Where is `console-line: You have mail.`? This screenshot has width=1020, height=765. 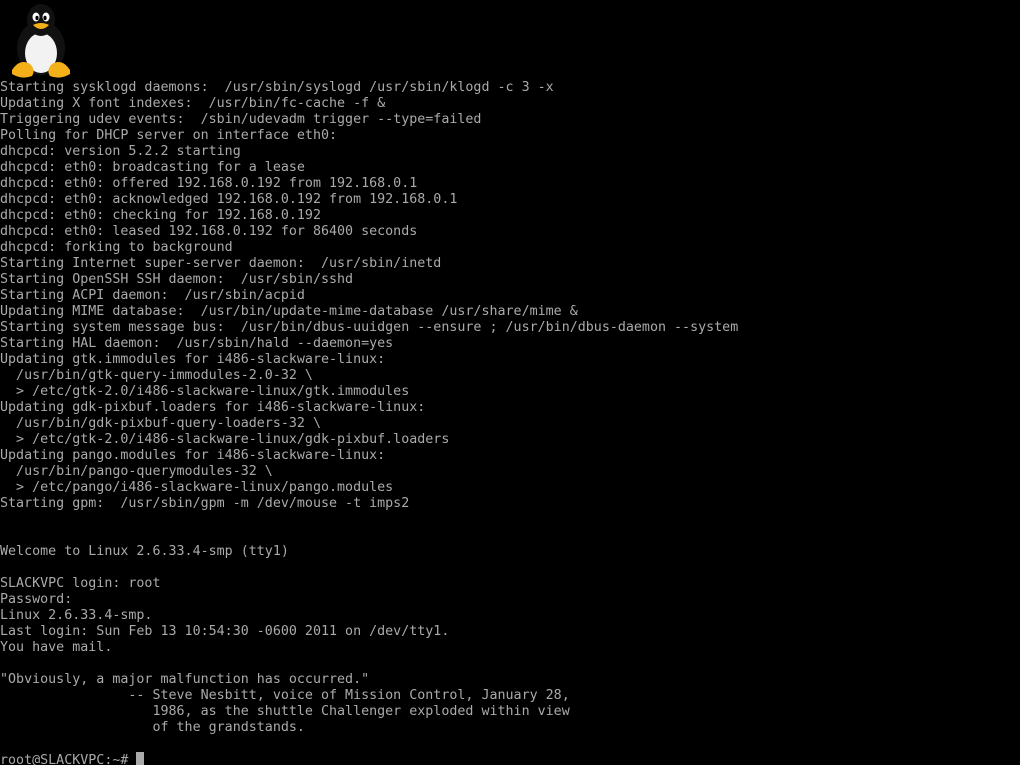 console-line: You have mail. is located at coordinates (56, 647).